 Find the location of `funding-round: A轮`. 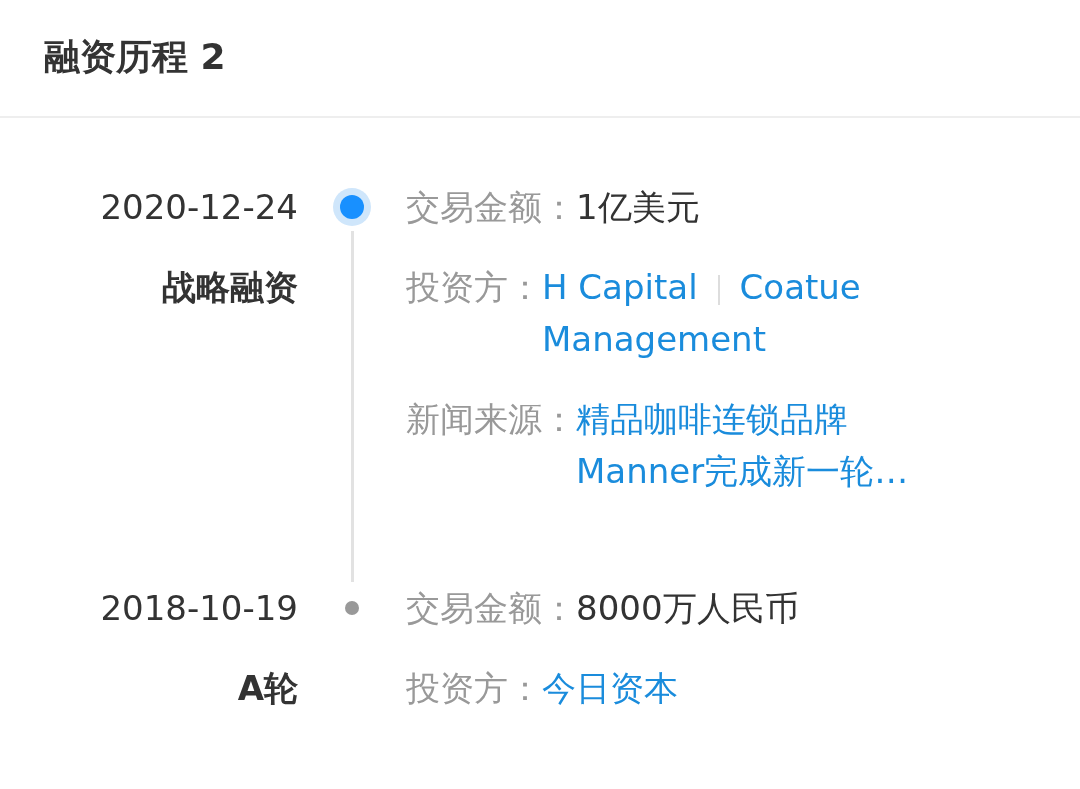

funding-round: A轮 is located at coordinates (267, 688).